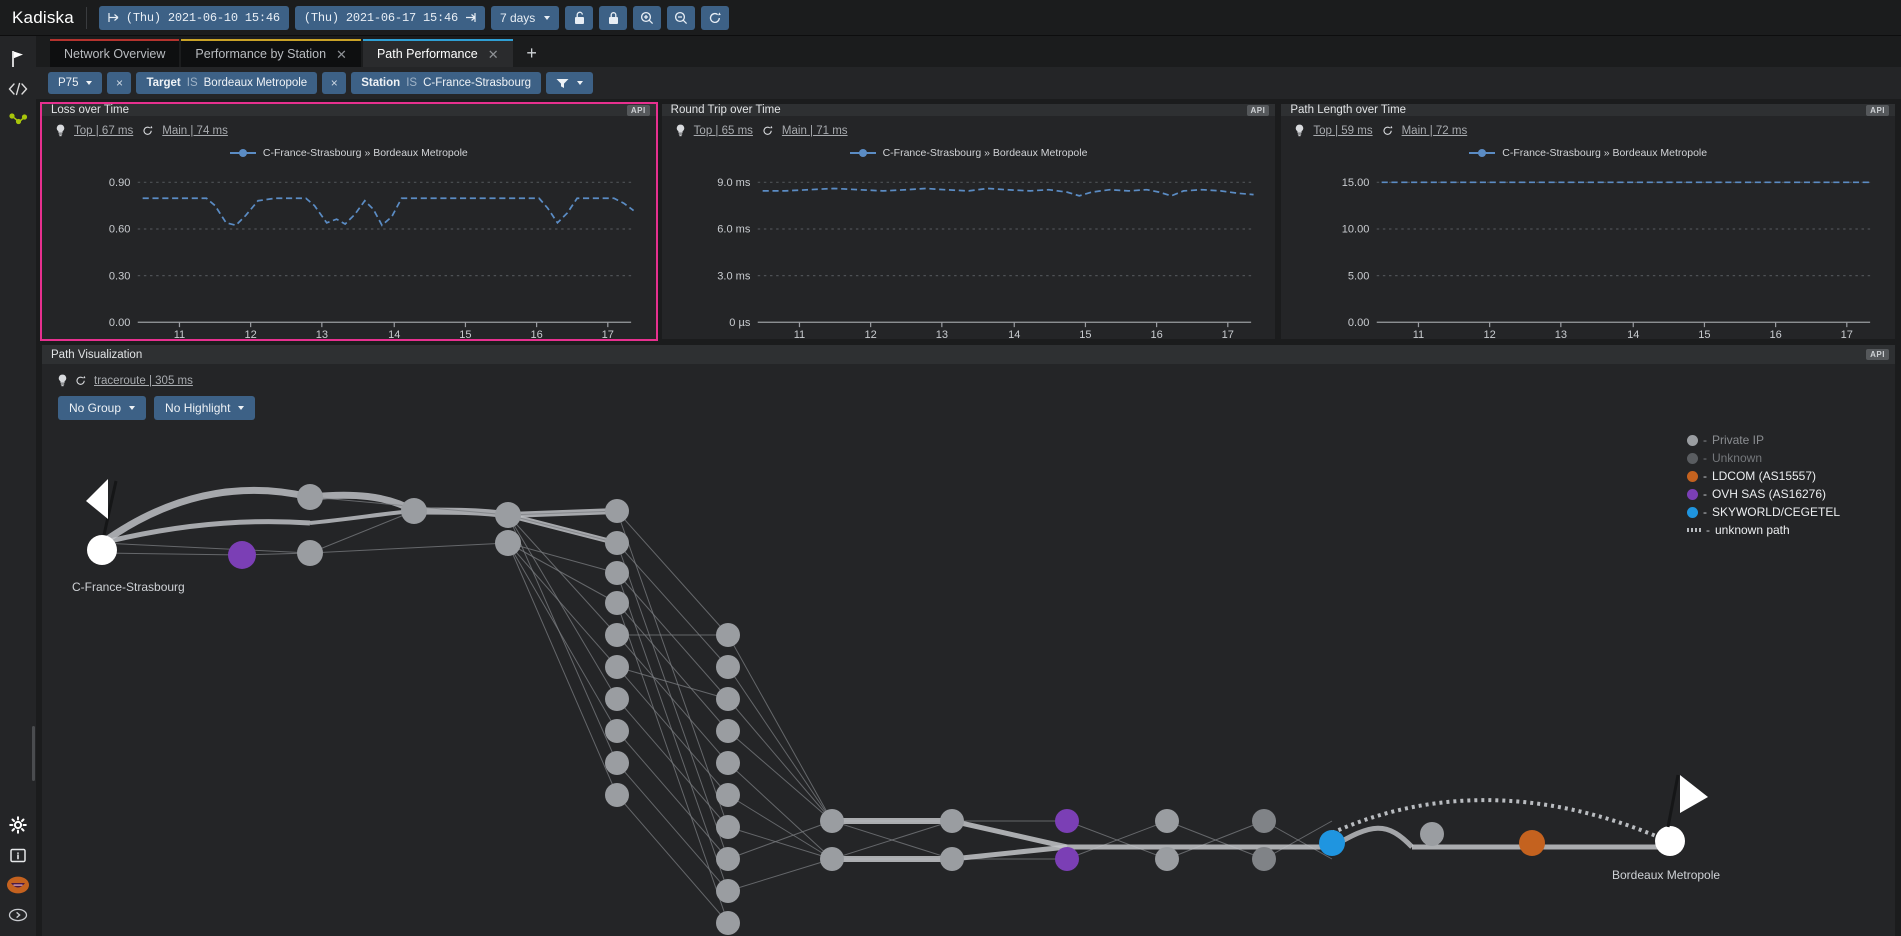 Image resolution: width=1901 pixels, height=936 pixels. Describe the element at coordinates (102, 408) in the screenshot. I see `group-select: No Group` at that location.